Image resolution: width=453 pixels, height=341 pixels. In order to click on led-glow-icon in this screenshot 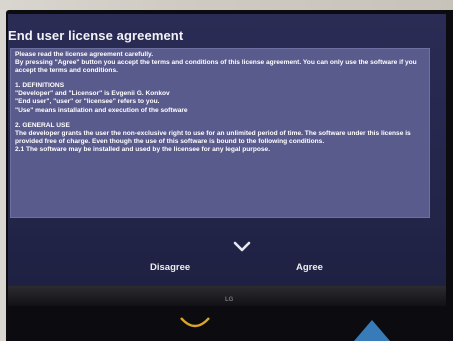, I will do `click(372, 330)`.